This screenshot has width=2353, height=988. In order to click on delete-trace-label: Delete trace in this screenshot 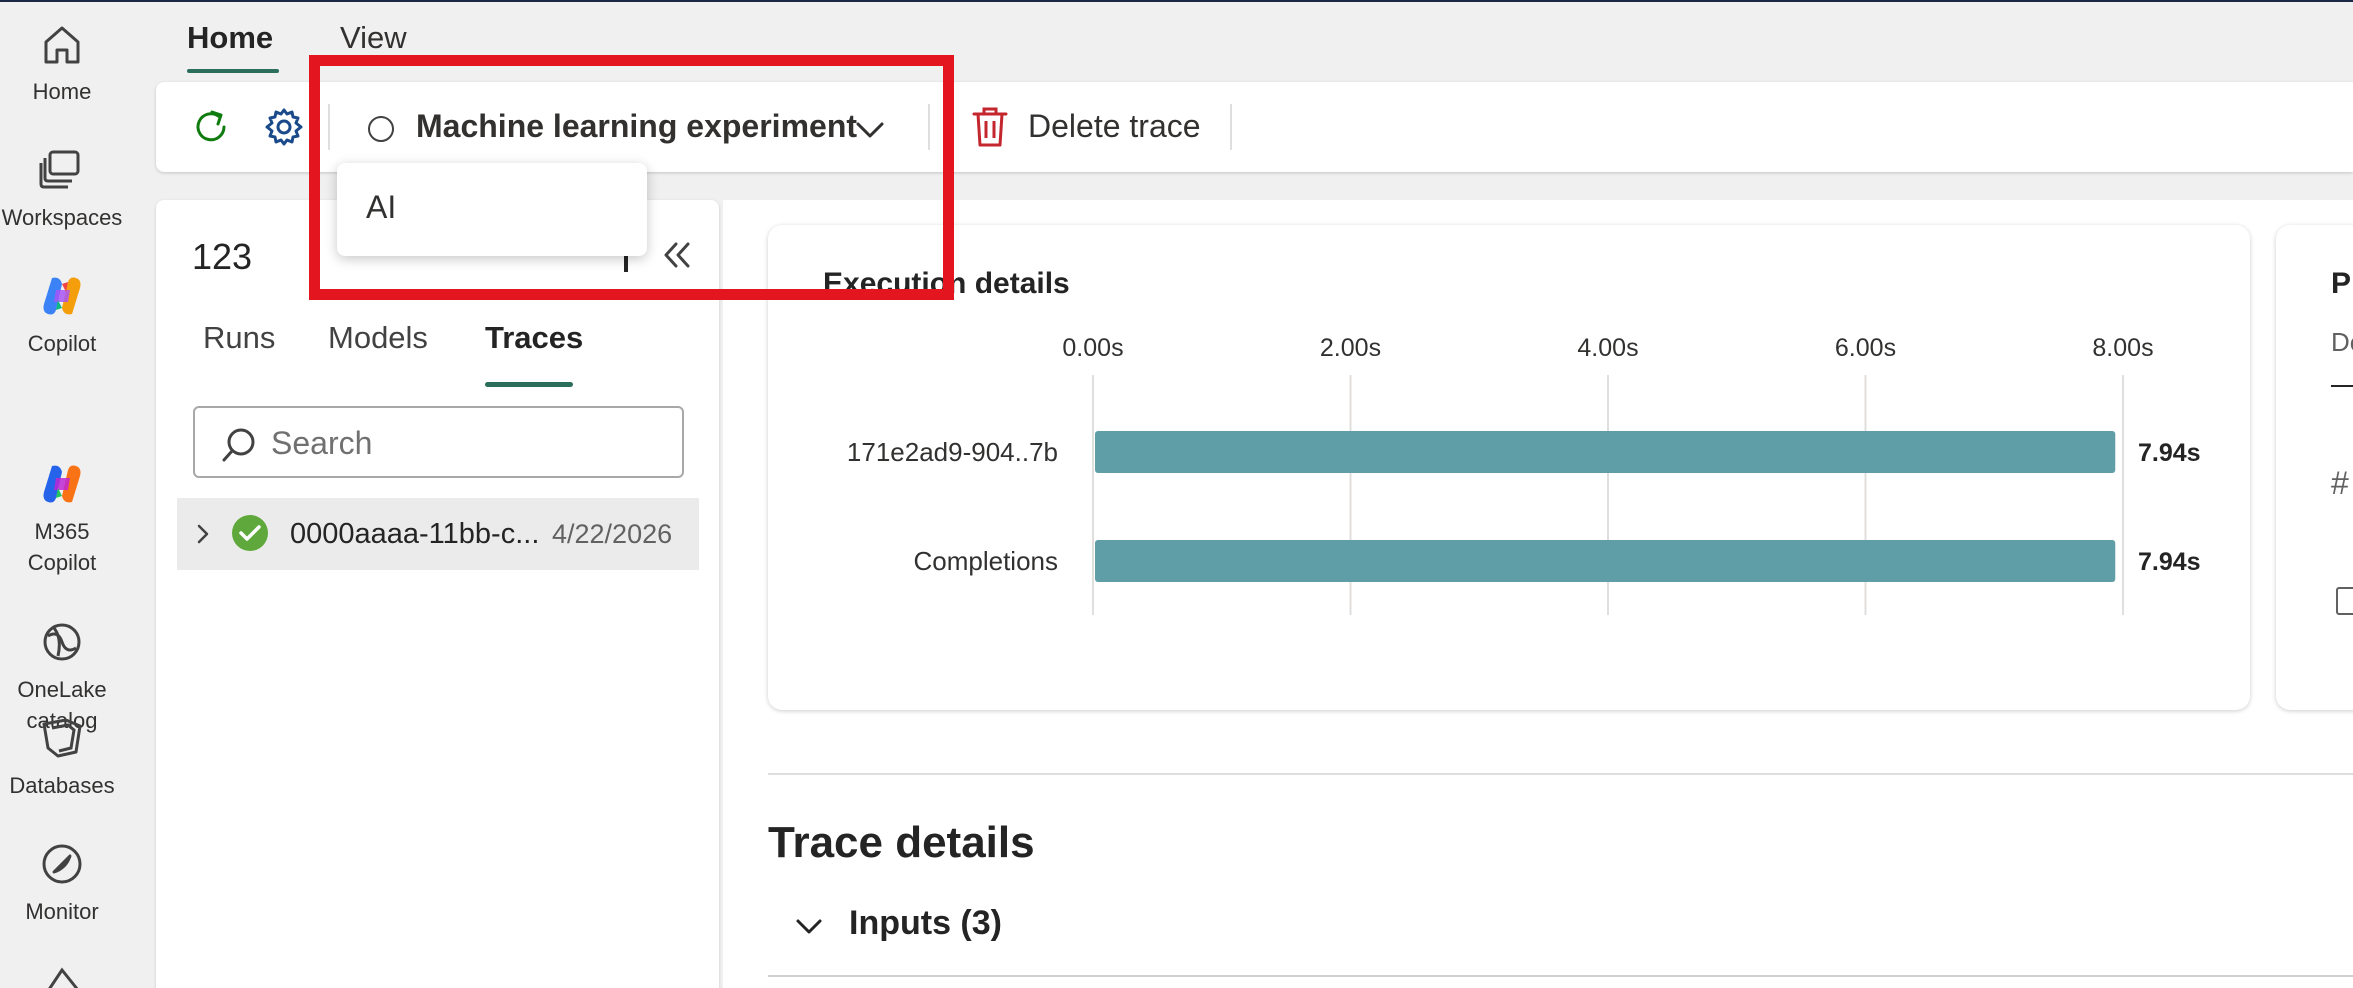, I will do `click(1114, 126)`.